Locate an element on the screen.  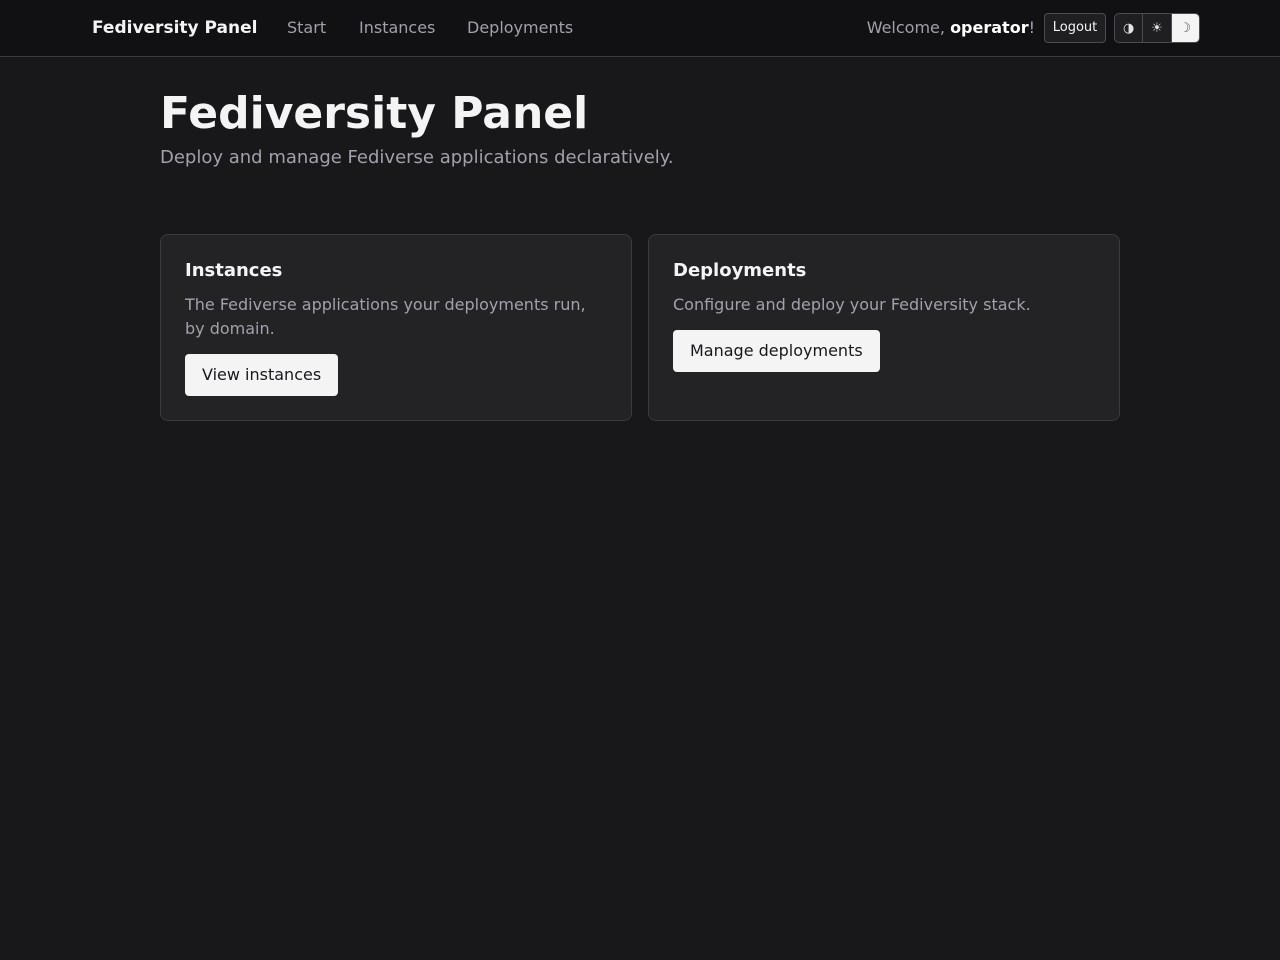
theme-toggle-group: ◑ ☀ ☽ is located at coordinates (1157, 28).